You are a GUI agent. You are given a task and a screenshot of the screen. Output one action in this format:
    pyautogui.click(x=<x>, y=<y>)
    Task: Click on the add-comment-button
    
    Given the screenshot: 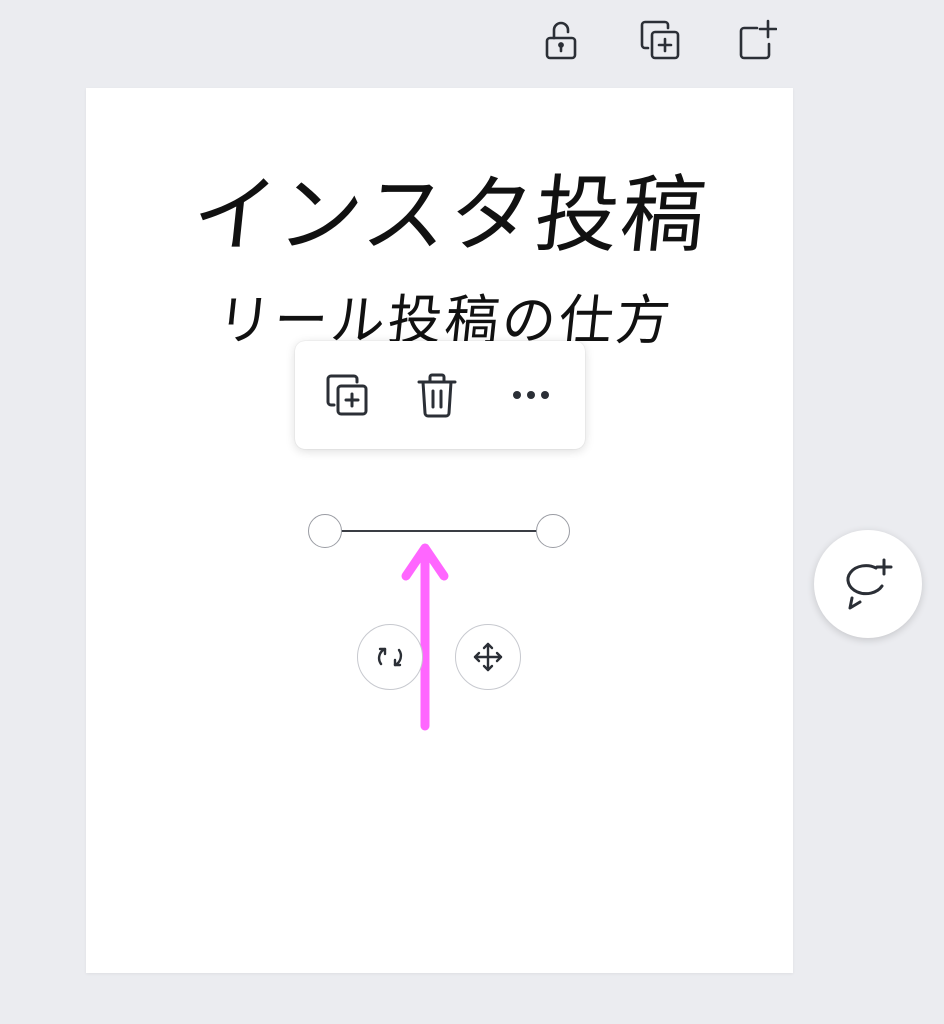 What is the action you would take?
    pyautogui.click(x=868, y=584)
    